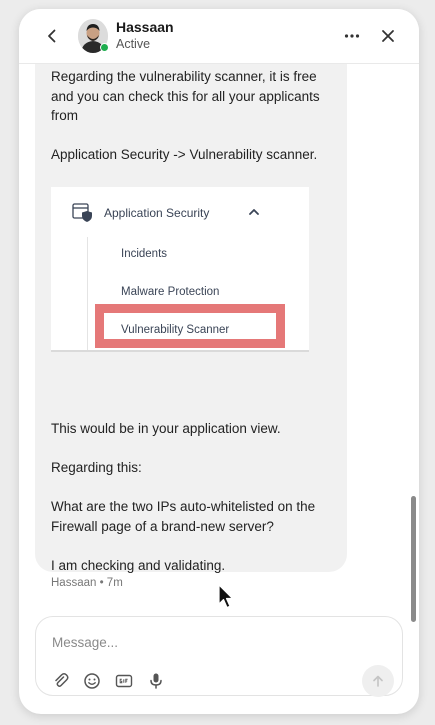 Image resolution: width=435 pixels, height=725 pixels. I want to click on tree-line, so click(87, 293).